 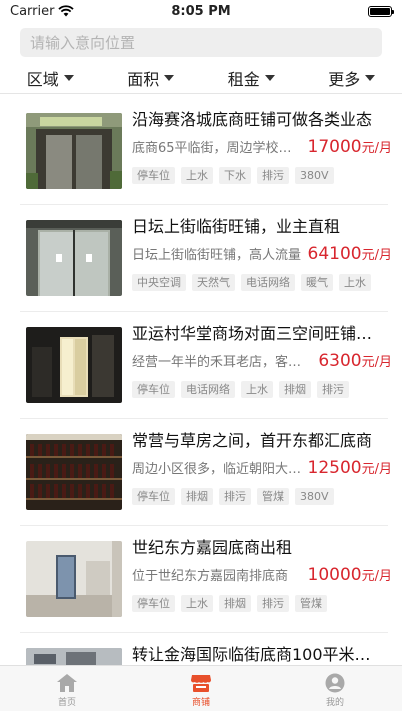 What do you see at coordinates (212, 547) in the screenshot?
I see `listing-title: 世纪东方嘉园底商出租` at bounding box center [212, 547].